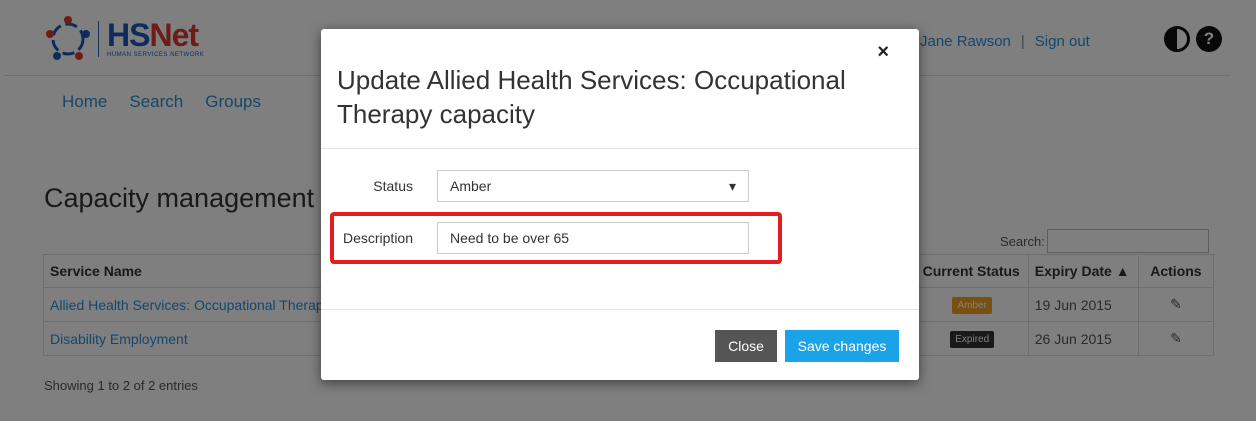 The image size is (1256, 421). What do you see at coordinates (593, 238) in the screenshot?
I see `description-input: Need to be over 65` at bounding box center [593, 238].